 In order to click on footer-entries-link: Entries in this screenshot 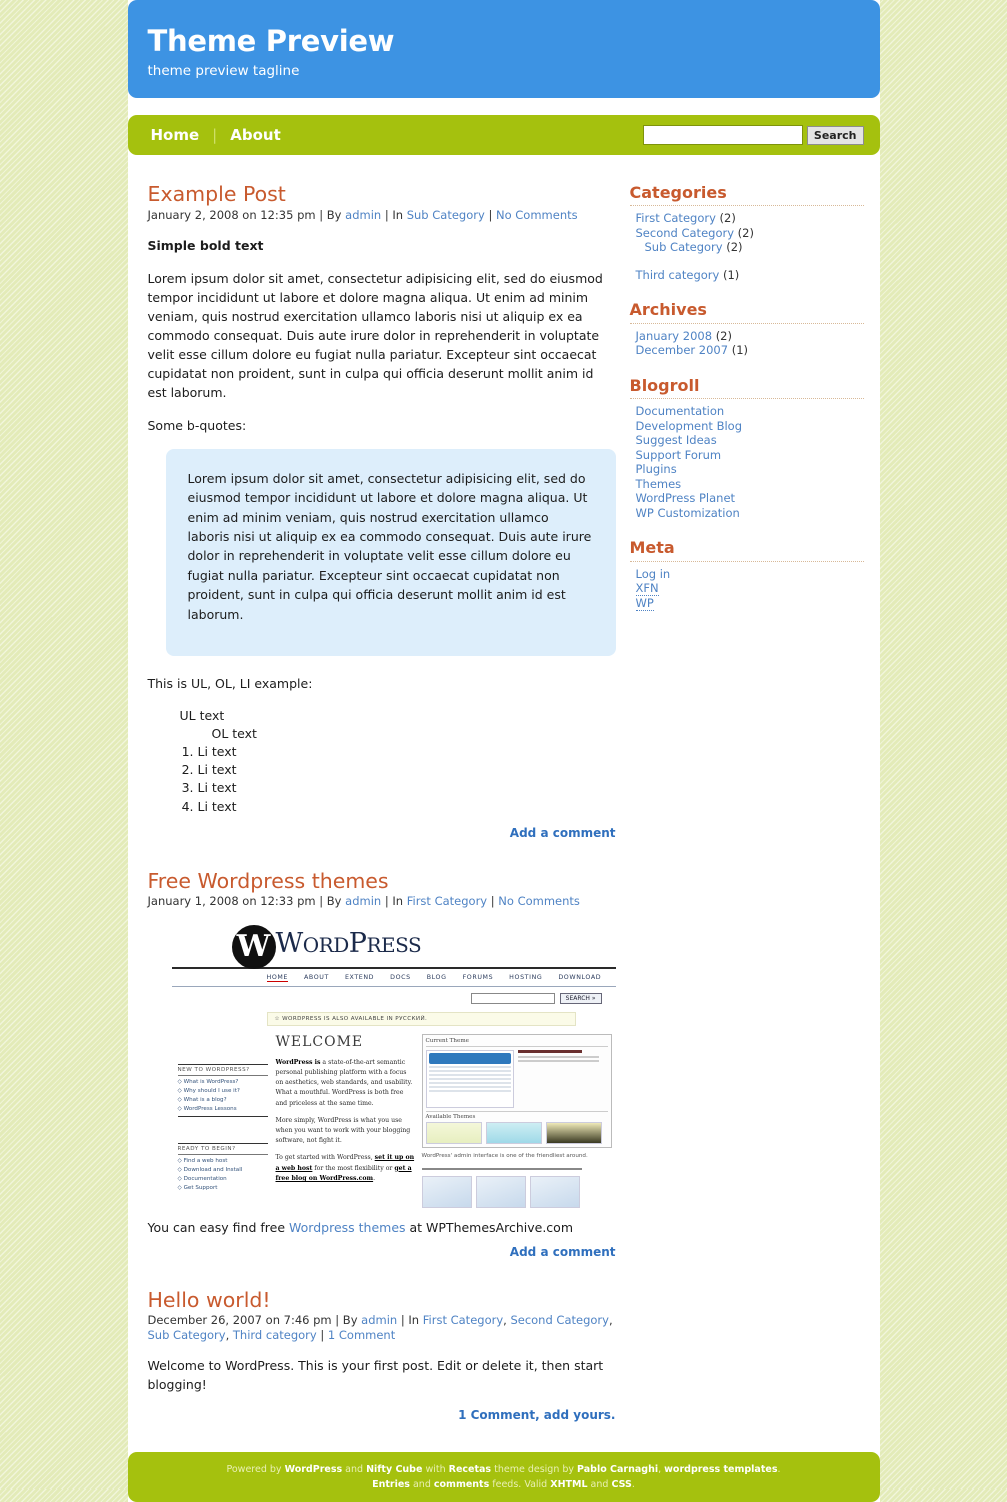, I will do `click(391, 1484)`.